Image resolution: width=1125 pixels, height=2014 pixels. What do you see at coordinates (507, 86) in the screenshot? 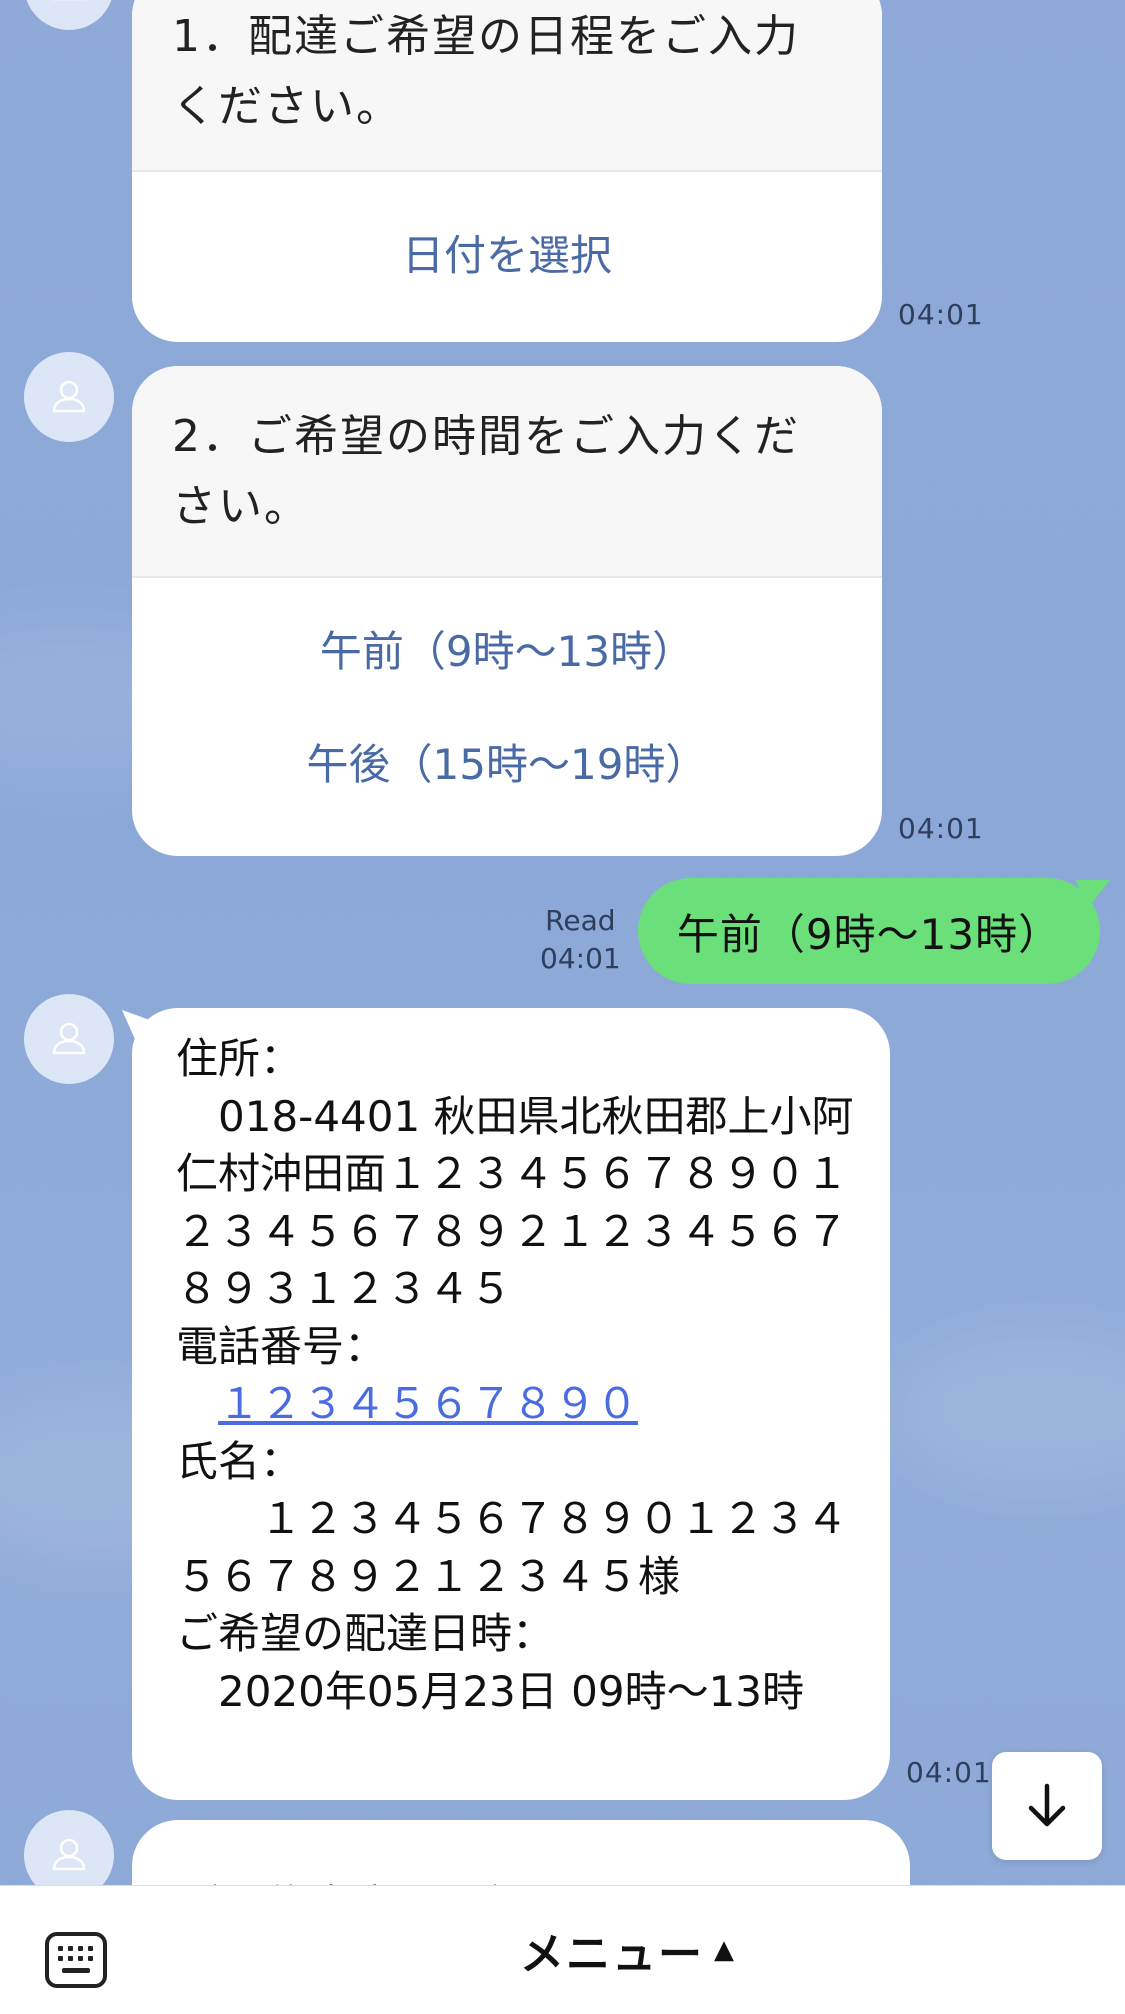
I see `card-title: 1．配達ご希望の日程をご入力ください。` at bounding box center [507, 86].